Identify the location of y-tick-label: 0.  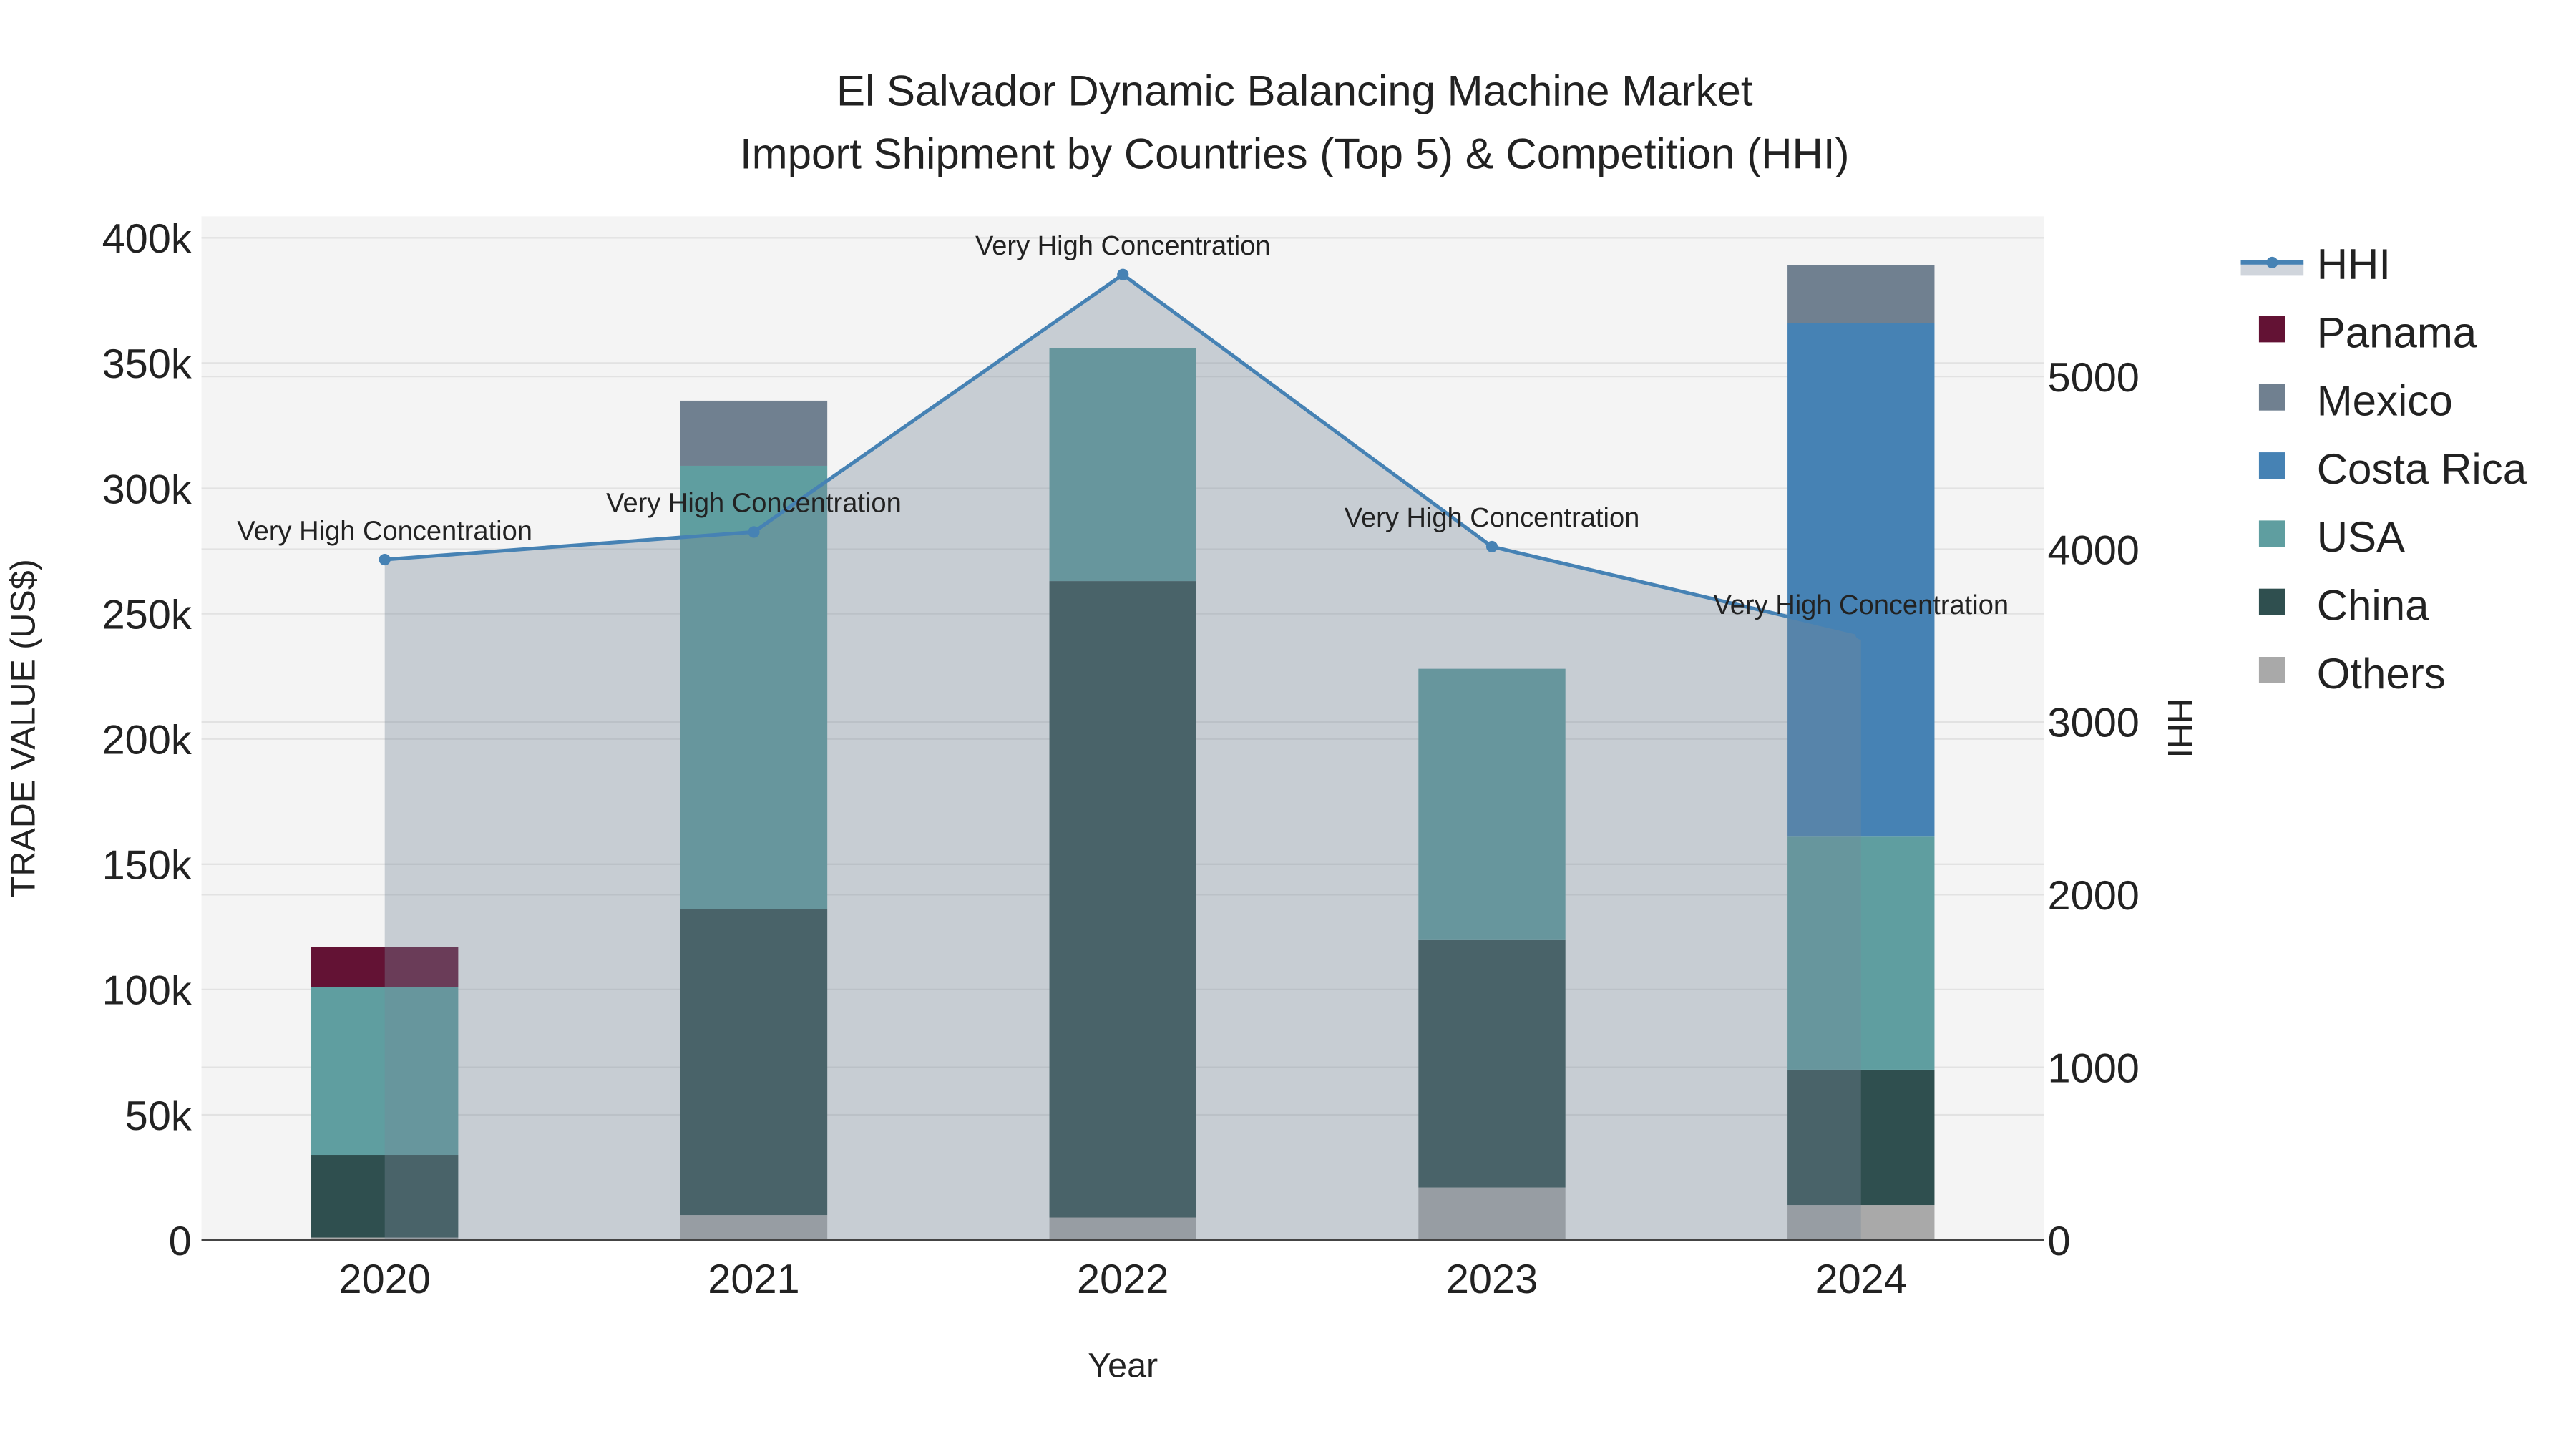
(180, 1241).